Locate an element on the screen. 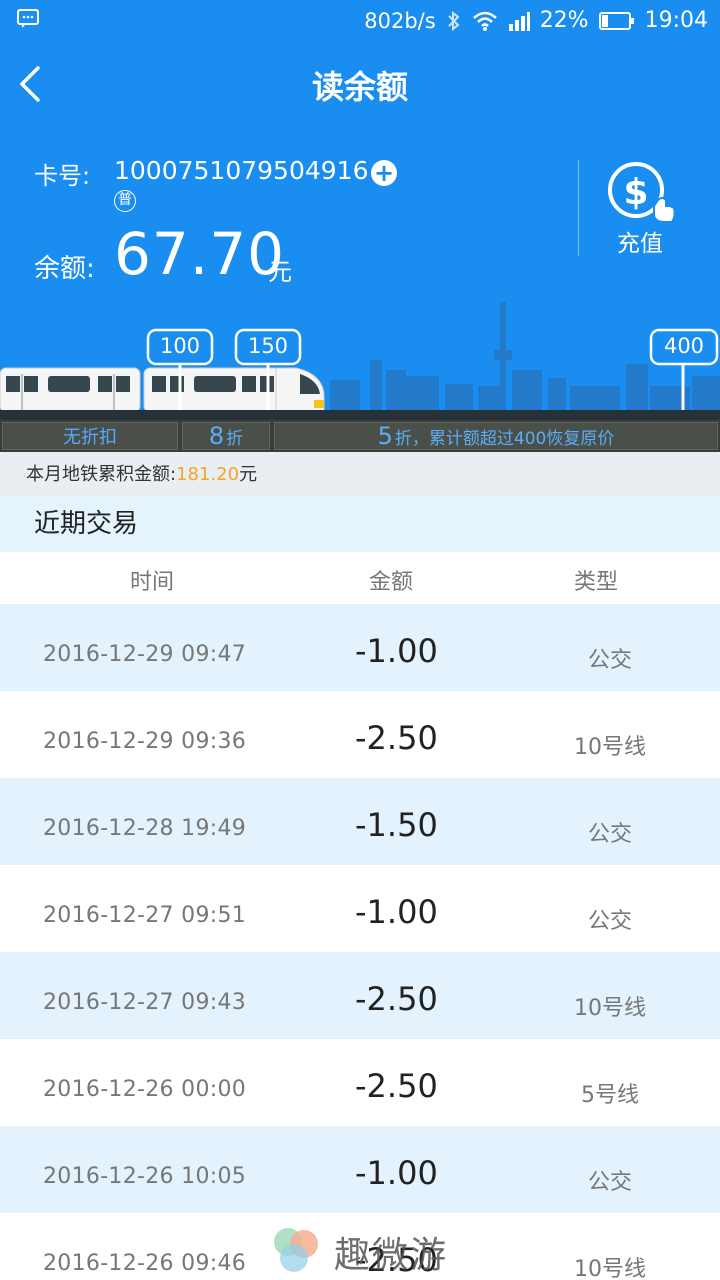 This screenshot has height=1280, width=720. table-row: 2016-12-29 09:36 -2.50 10号线 is located at coordinates (360, 734).